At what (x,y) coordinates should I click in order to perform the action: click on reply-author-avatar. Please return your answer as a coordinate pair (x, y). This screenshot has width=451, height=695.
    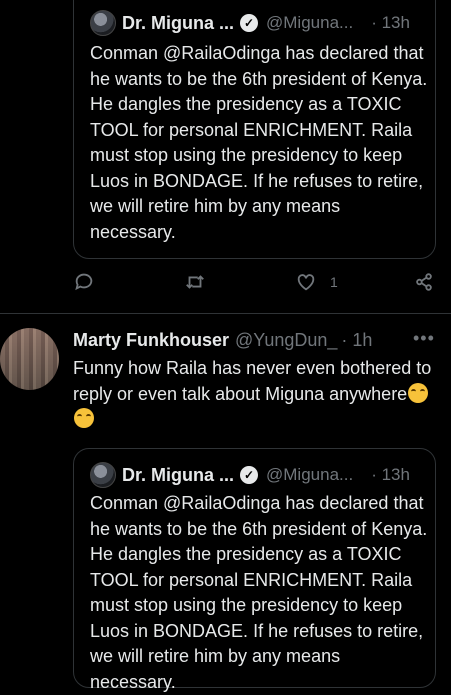
    Looking at the image, I should click on (29, 359).